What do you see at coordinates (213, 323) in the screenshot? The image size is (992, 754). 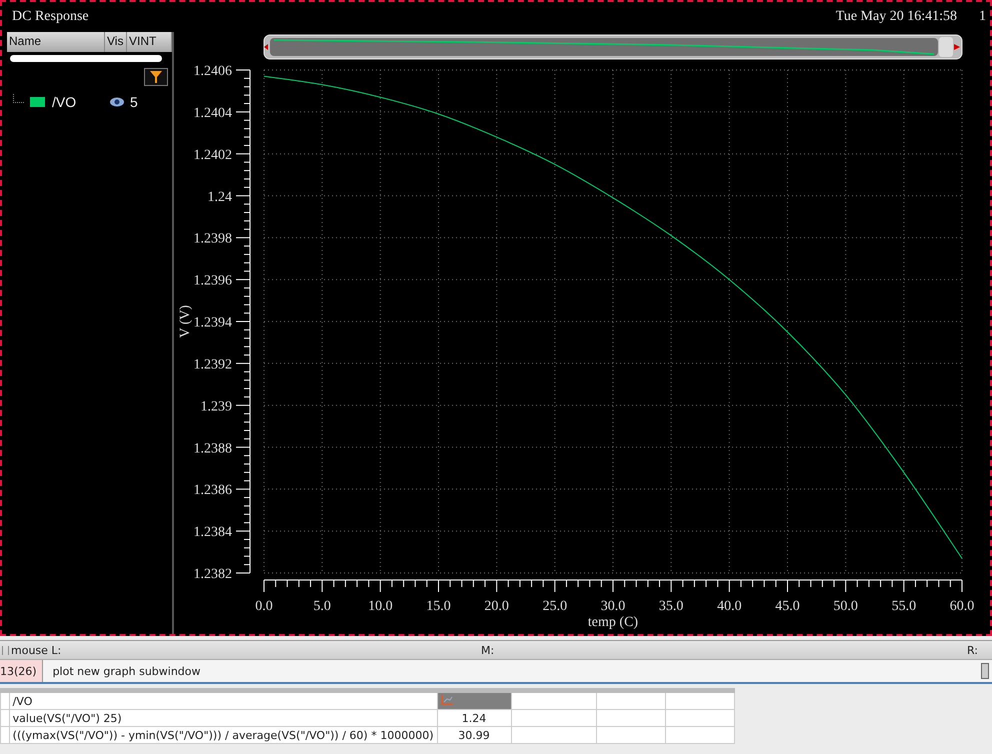 I see `y-tick-label: 1.2394` at bounding box center [213, 323].